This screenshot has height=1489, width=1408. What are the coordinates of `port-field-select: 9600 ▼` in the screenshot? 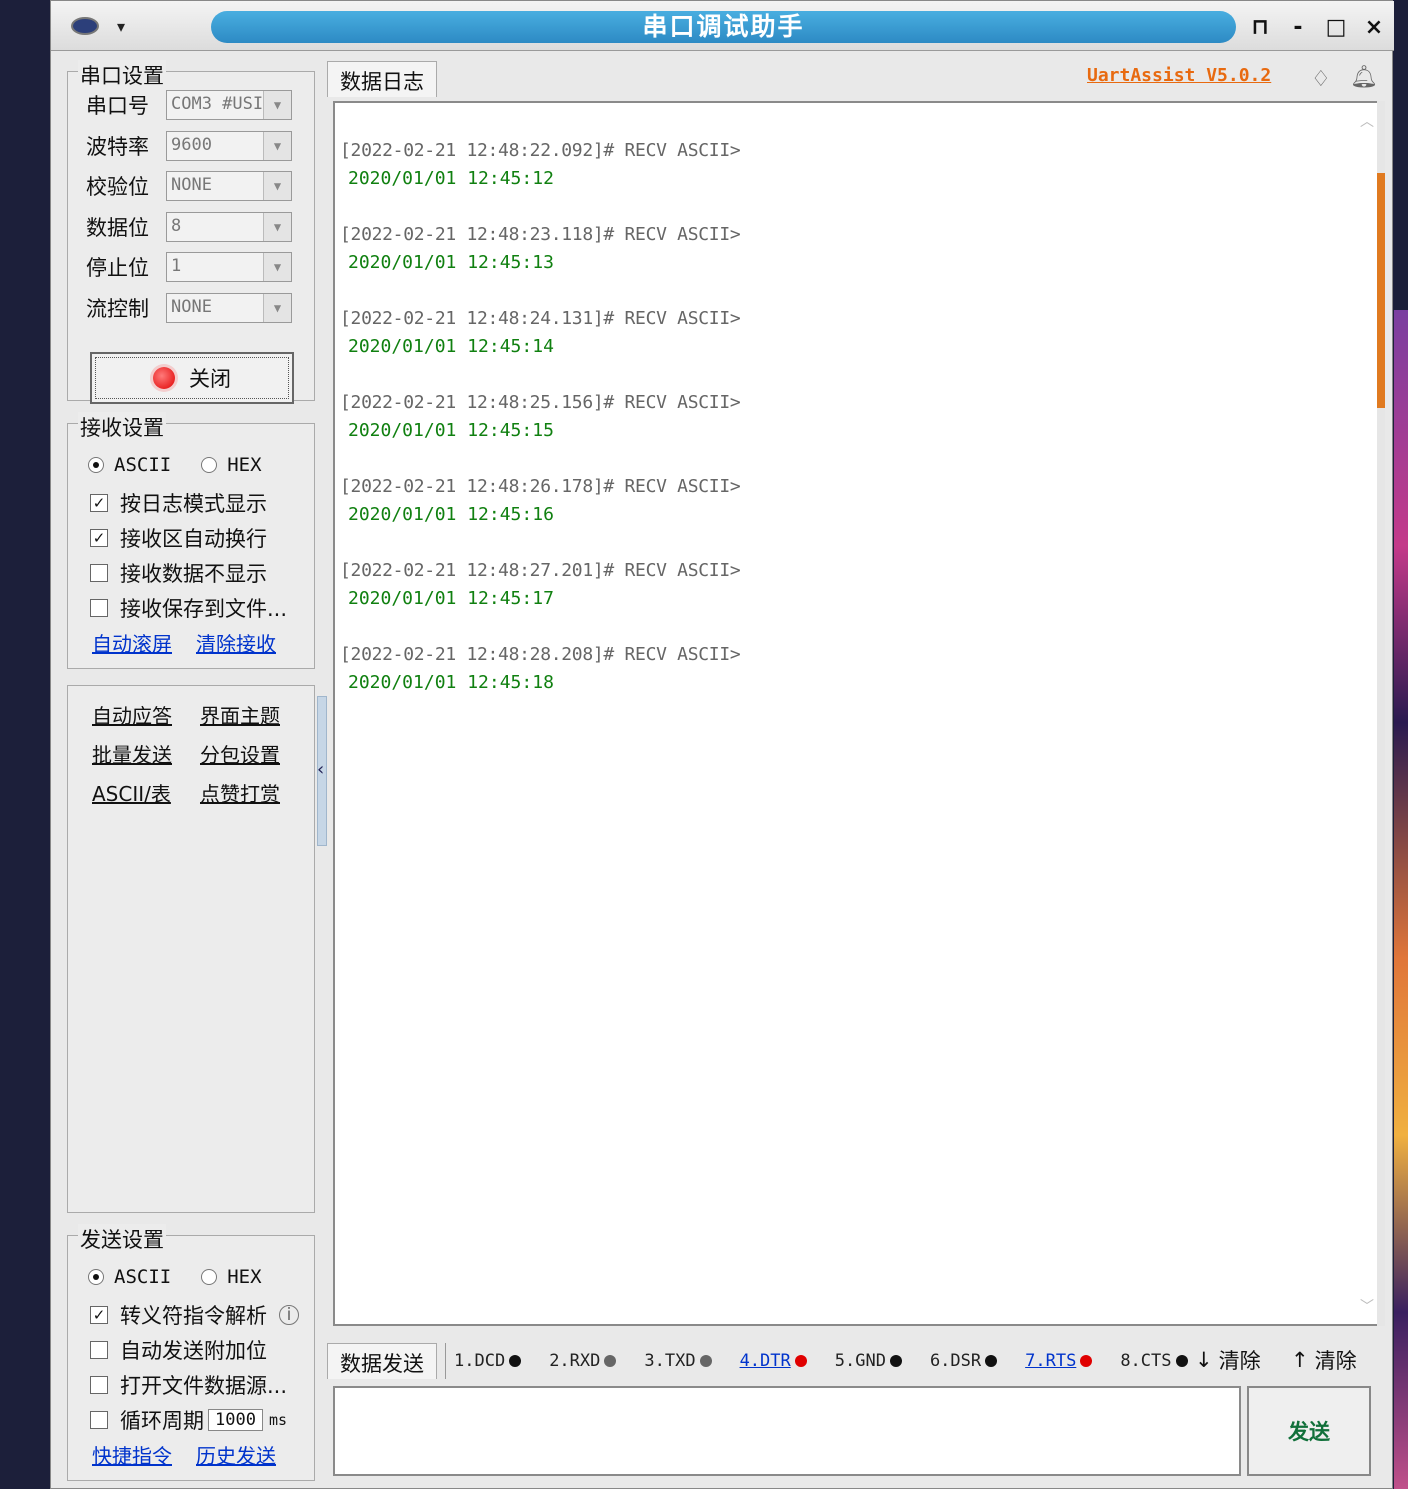 It's located at (229, 145).